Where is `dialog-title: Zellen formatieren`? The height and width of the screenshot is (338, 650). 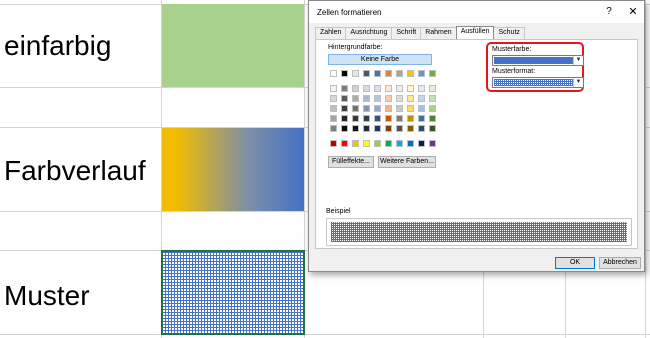
dialog-title: Zellen formatieren is located at coordinates (349, 12).